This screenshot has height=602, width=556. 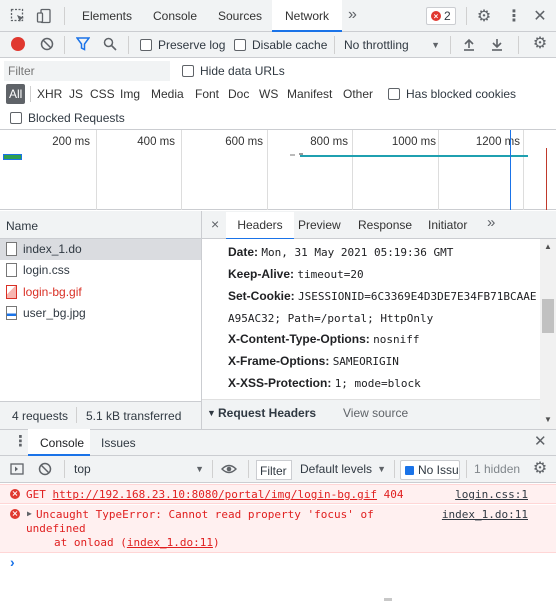 What do you see at coordinates (385, 225) in the screenshot?
I see `details-tab-response: Response` at bounding box center [385, 225].